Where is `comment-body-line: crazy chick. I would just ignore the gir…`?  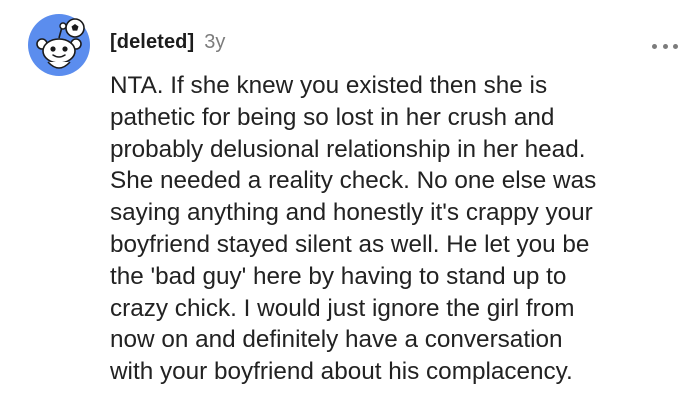 comment-body-line: crazy chick. I would just ignore the gir… is located at coordinates (342, 308).